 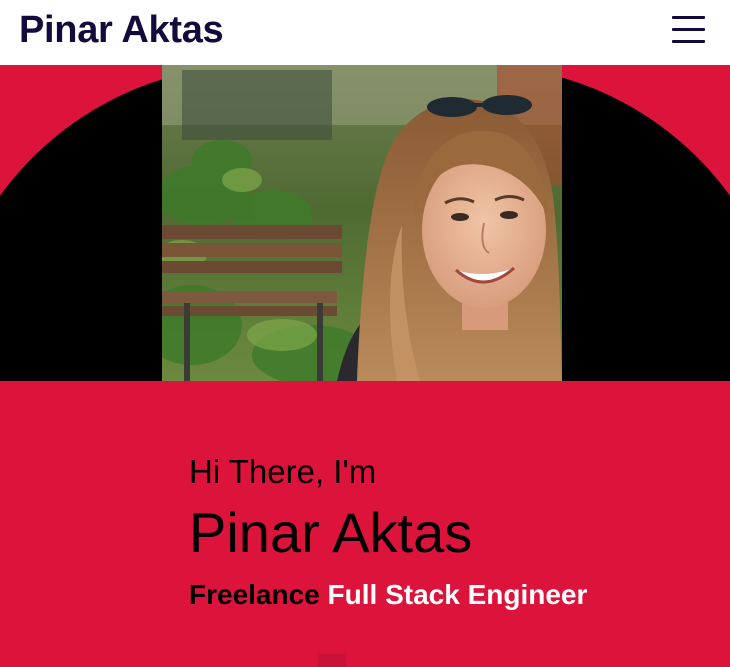 I want to click on navbar: Pinar Aktas, so click(x=365, y=32).